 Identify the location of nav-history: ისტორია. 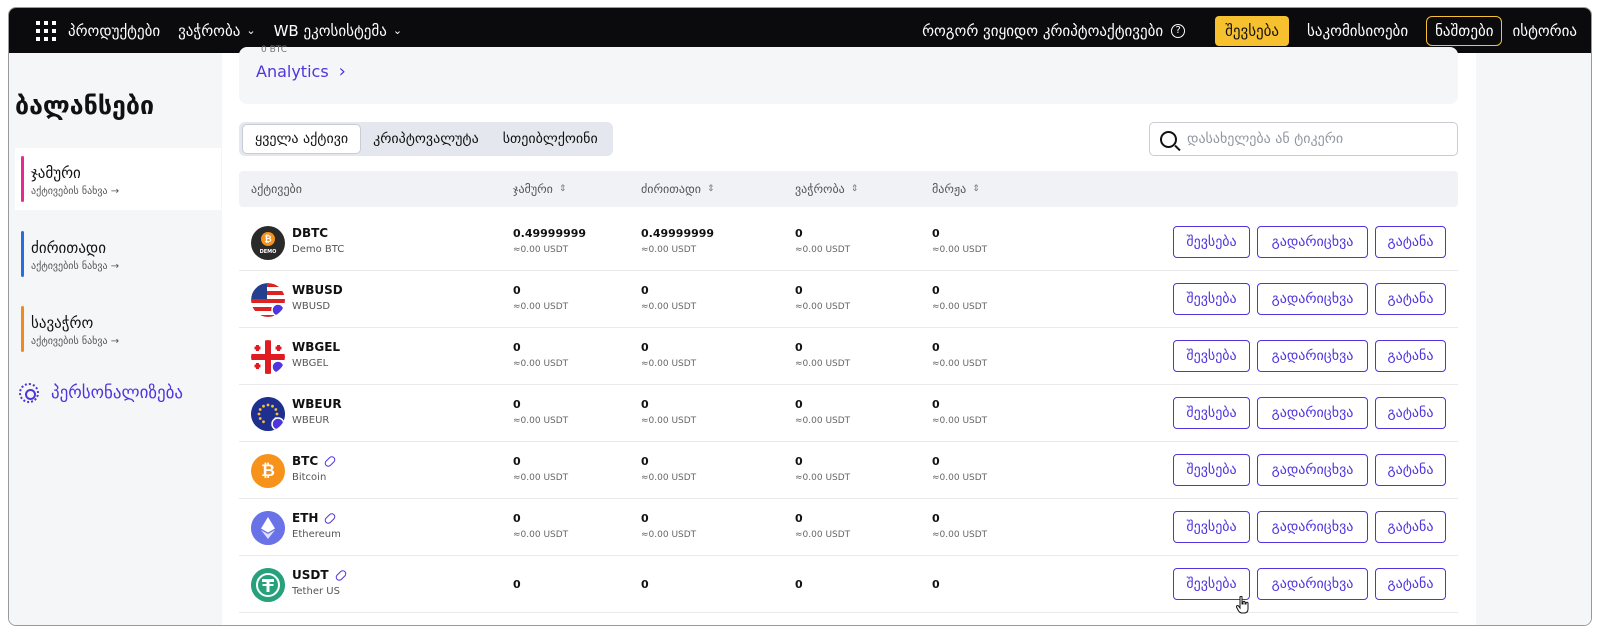
(1544, 31).